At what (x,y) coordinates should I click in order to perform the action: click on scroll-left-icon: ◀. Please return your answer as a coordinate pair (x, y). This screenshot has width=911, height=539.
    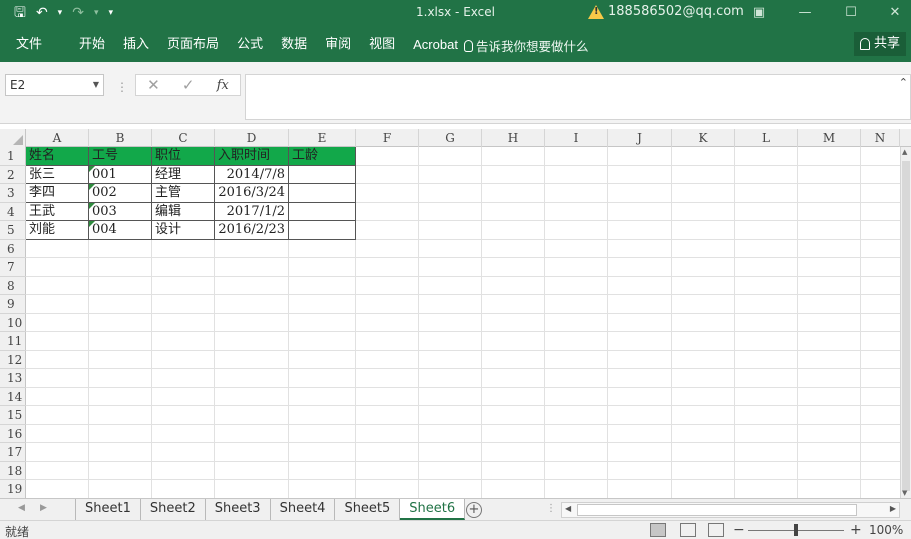
    Looking at the image, I should click on (568, 508).